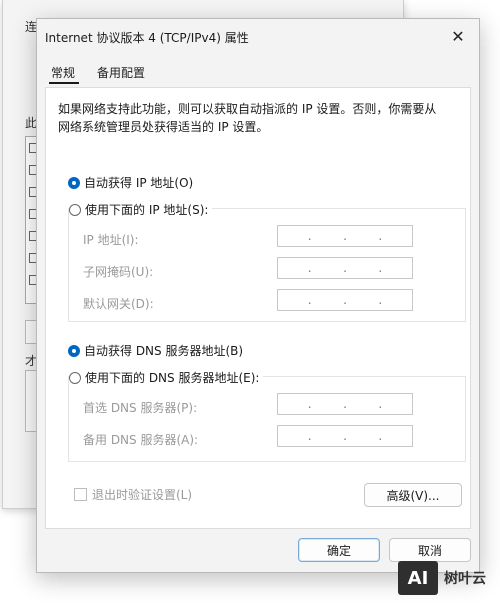  I want to click on ip-address-input: . . ., so click(345, 236).